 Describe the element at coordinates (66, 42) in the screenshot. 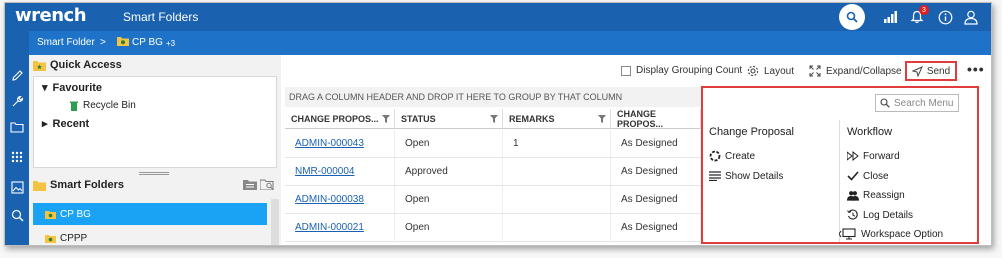

I see `breadcrumb-smart-folder: Smart Folder` at that location.